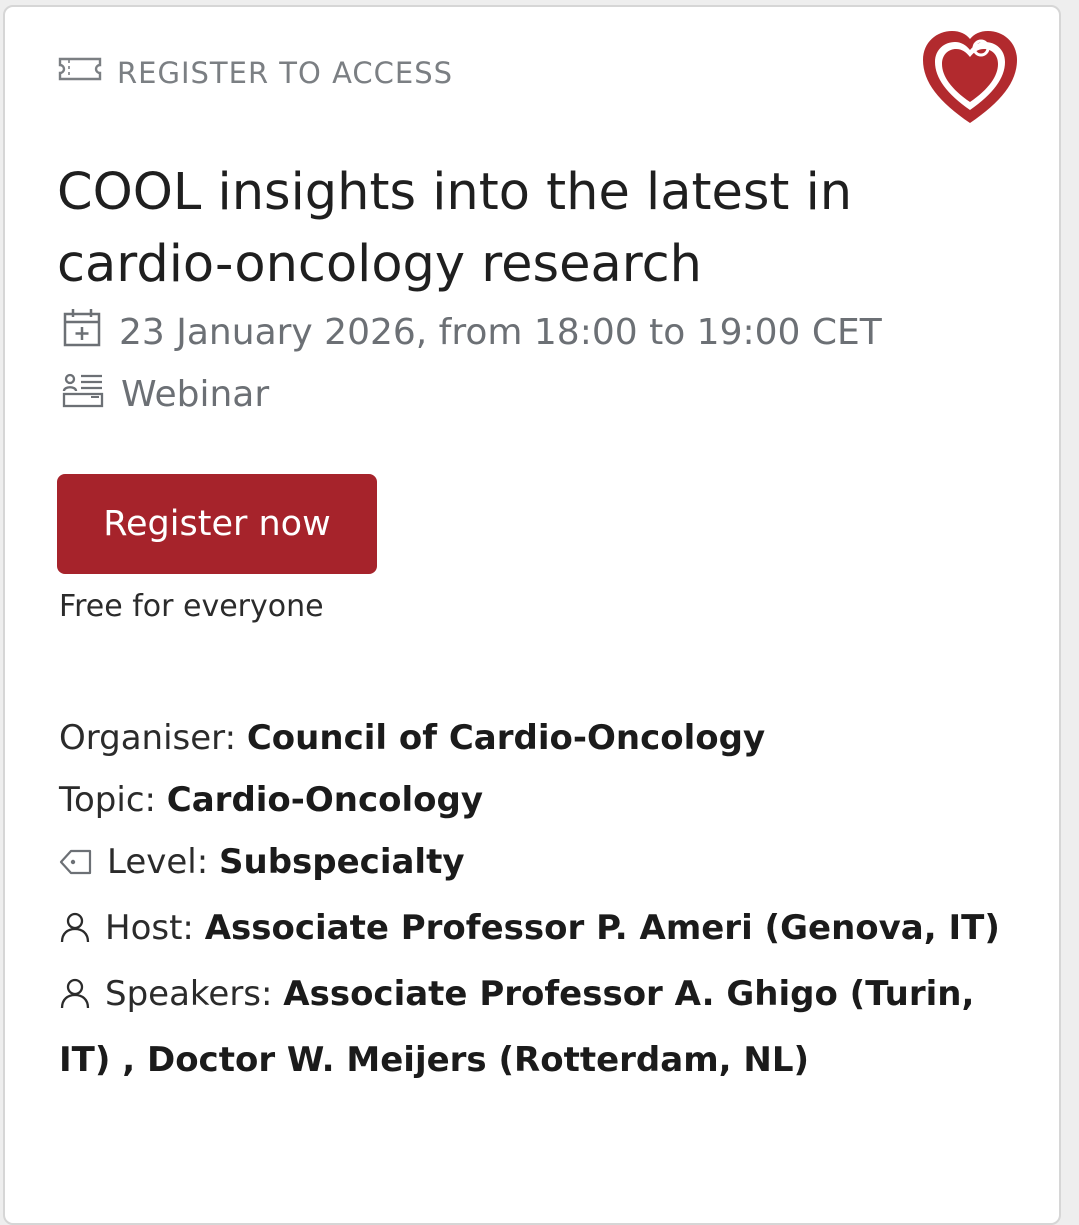 This screenshot has height=1225, width=1079. What do you see at coordinates (155, 928) in the screenshot?
I see `host-label: Host:` at bounding box center [155, 928].